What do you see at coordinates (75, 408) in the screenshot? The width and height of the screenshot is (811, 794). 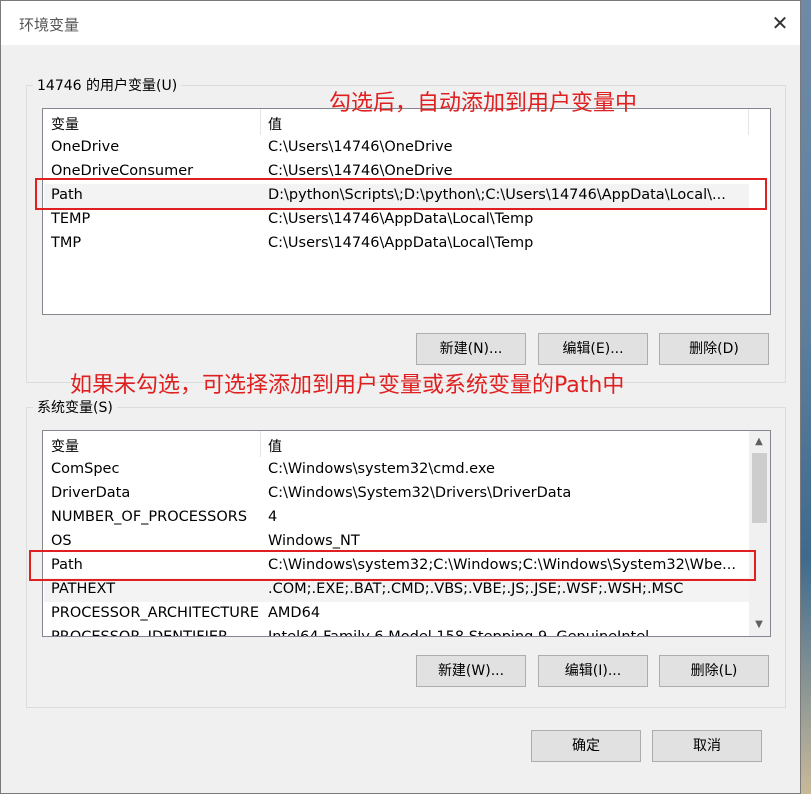 I see `system-variables-legend: 系统变量(S)` at bounding box center [75, 408].